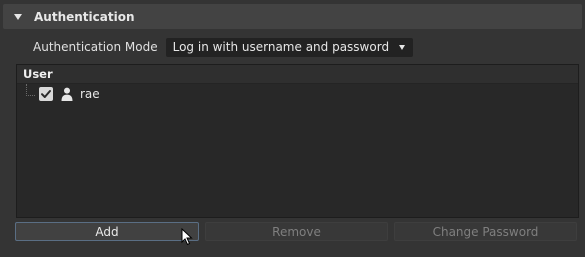  I want to click on user-column-header: User, so click(297, 74).